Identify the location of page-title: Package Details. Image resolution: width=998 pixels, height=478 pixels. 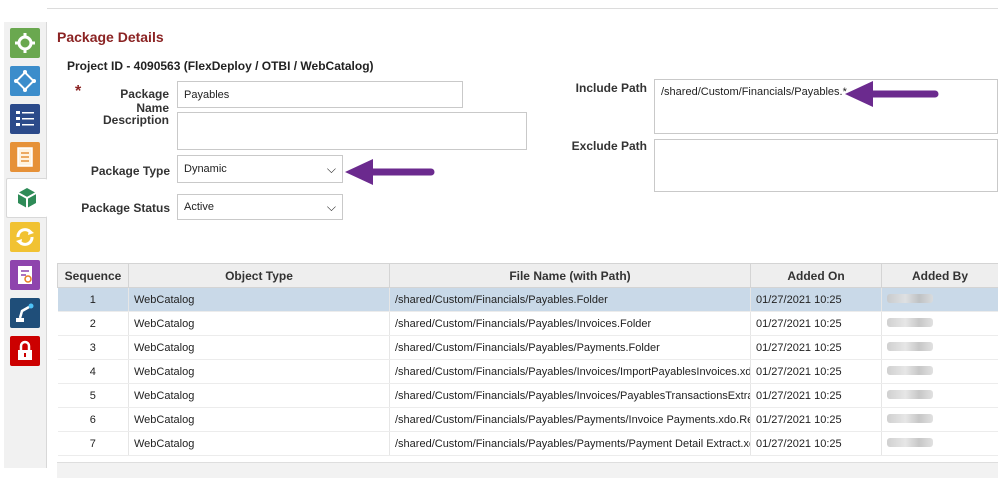
(110, 37).